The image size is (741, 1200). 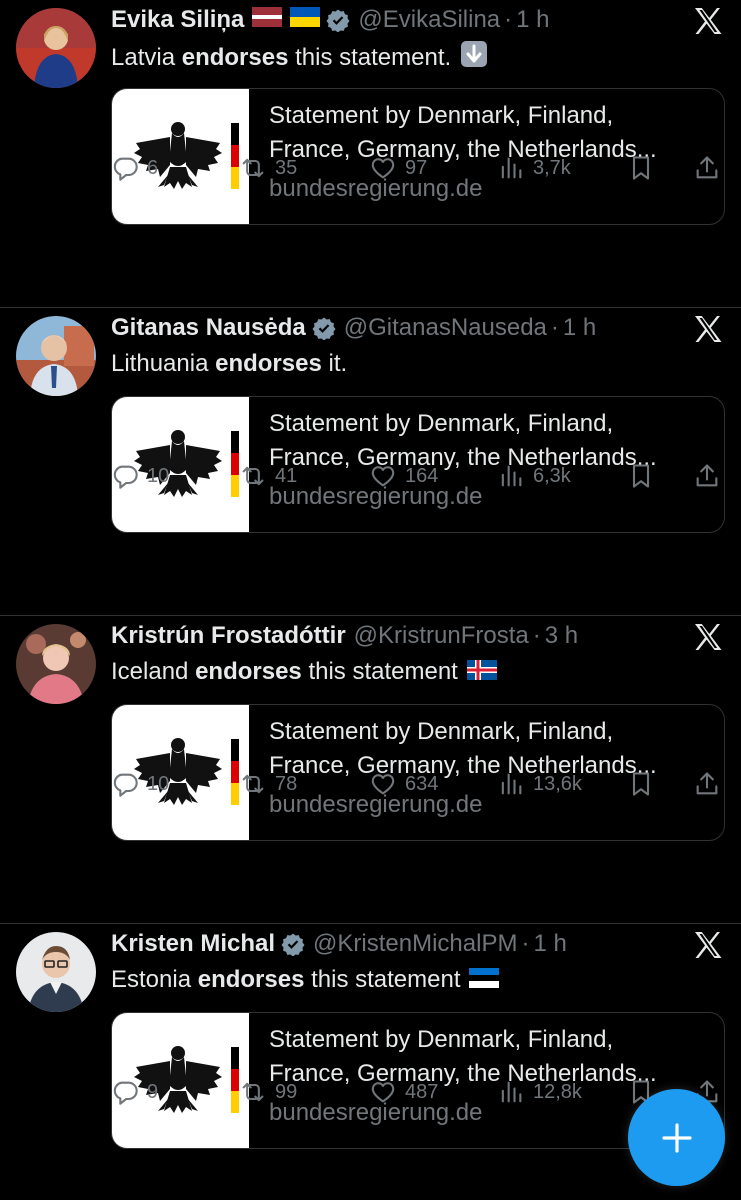 I want to click on author-name: Evika Siliņa, so click(x=177, y=20).